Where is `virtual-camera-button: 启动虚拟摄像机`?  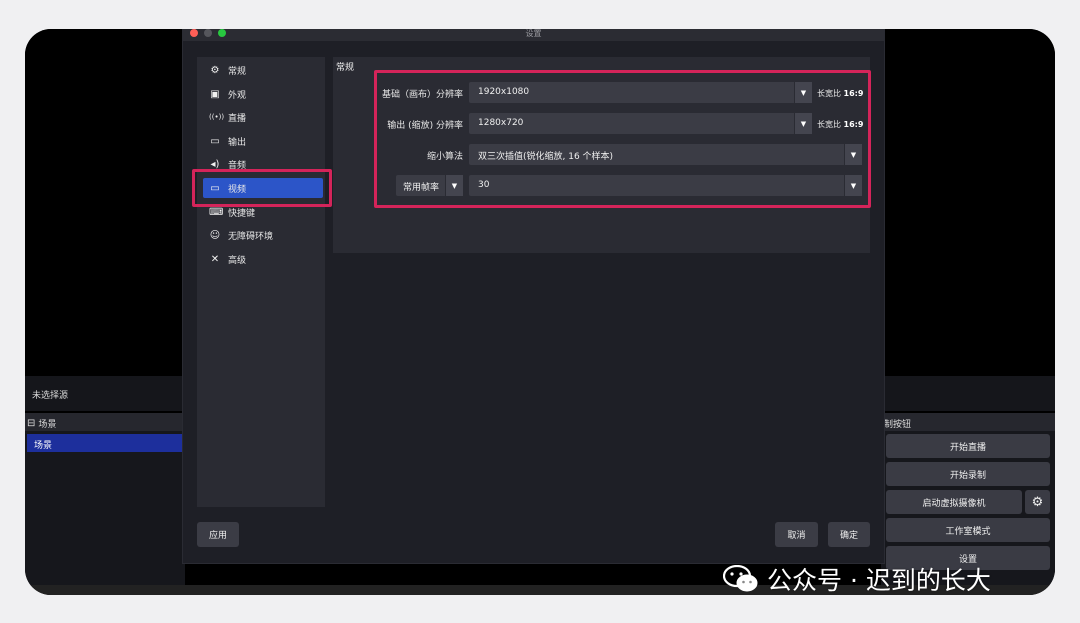 virtual-camera-button: 启动虚拟摄像机 is located at coordinates (954, 502).